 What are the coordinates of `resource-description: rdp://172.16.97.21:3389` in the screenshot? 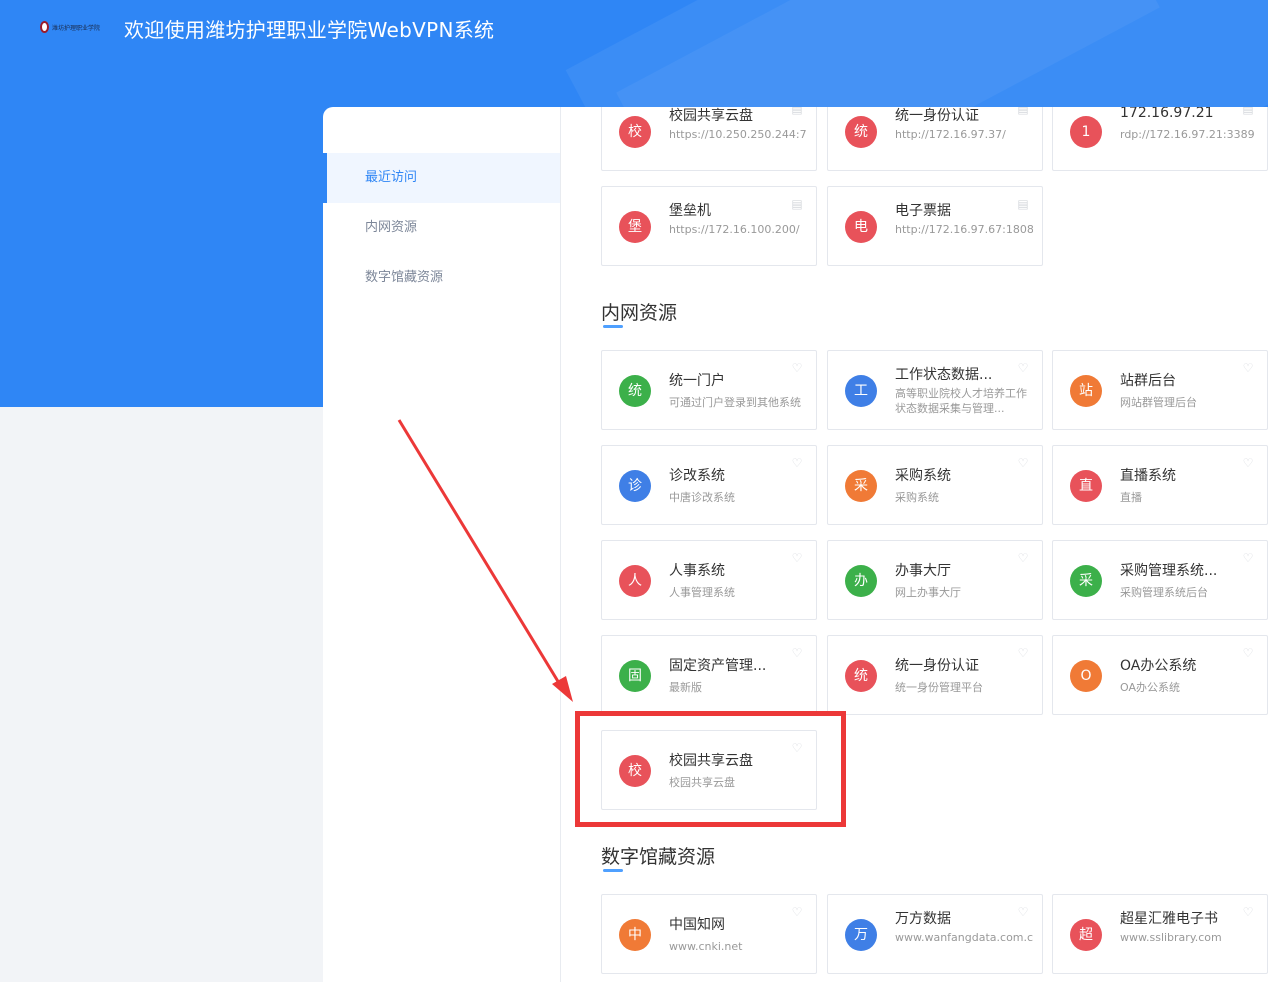 It's located at (1187, 134).